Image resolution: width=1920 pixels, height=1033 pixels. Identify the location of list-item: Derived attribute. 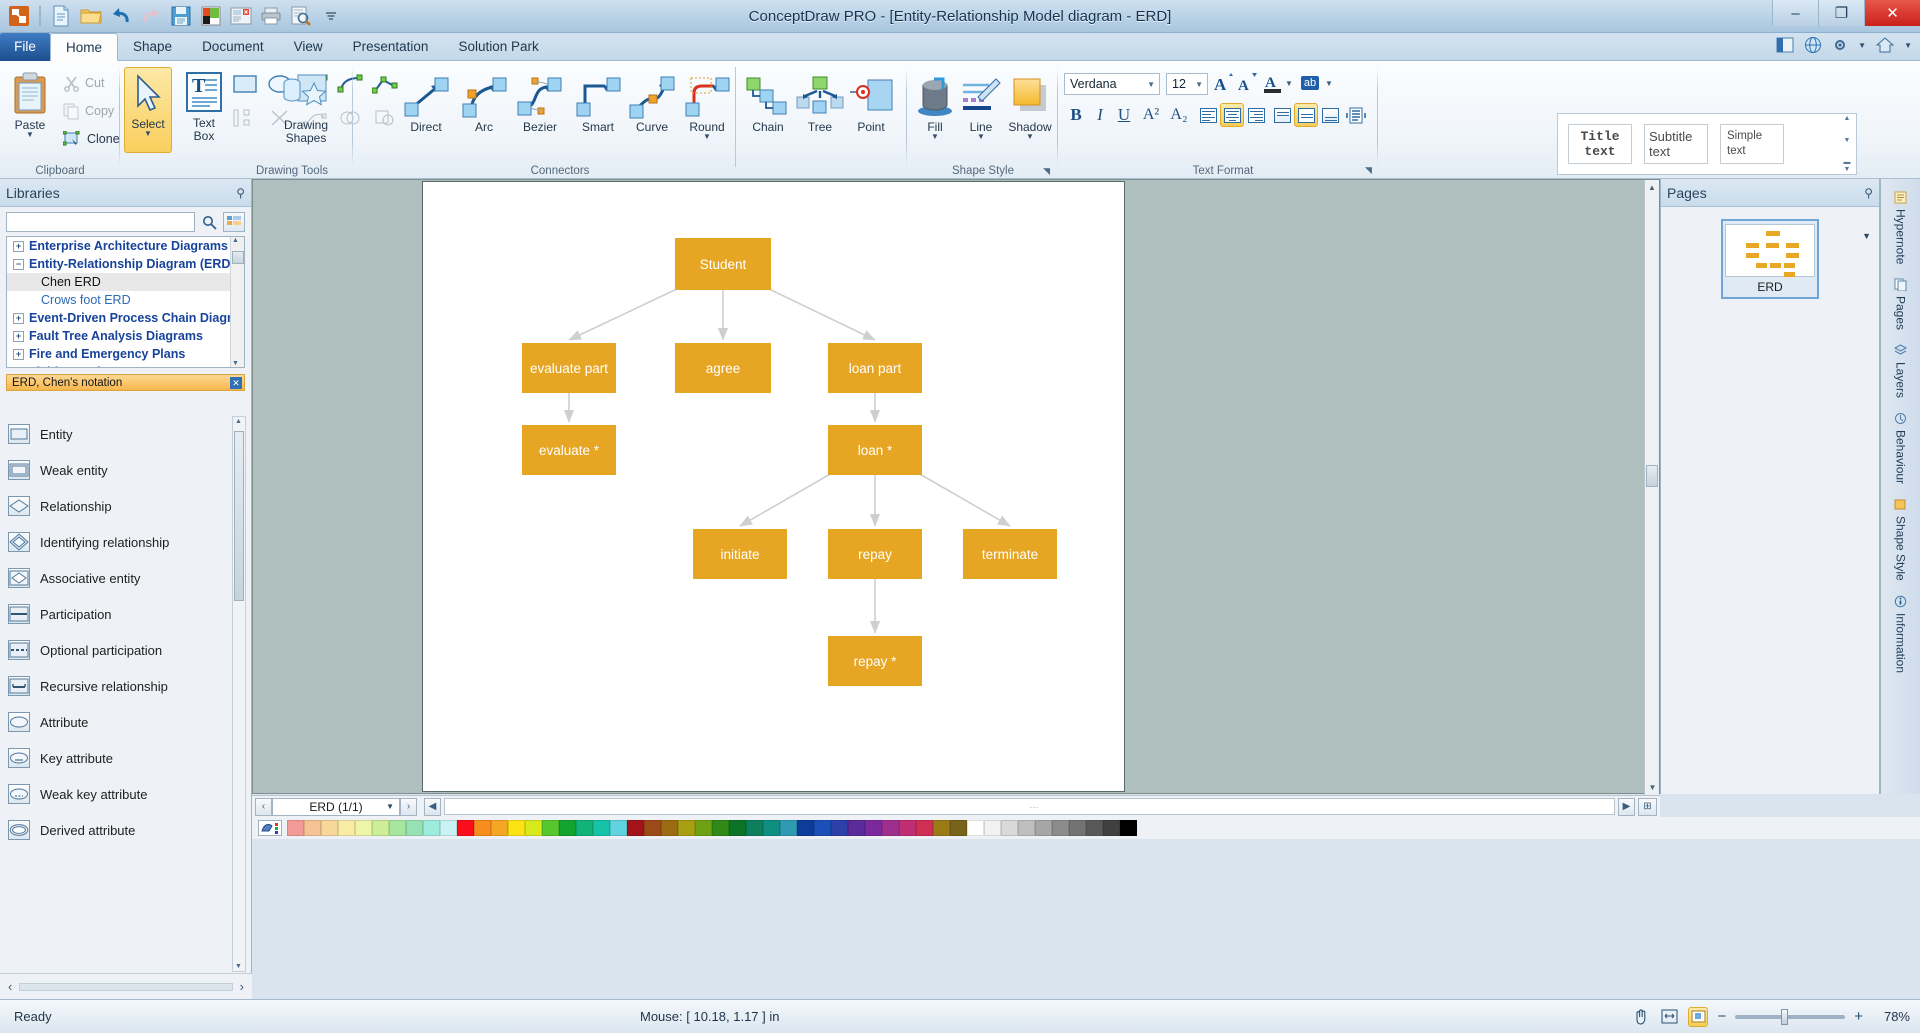
(126, 830).